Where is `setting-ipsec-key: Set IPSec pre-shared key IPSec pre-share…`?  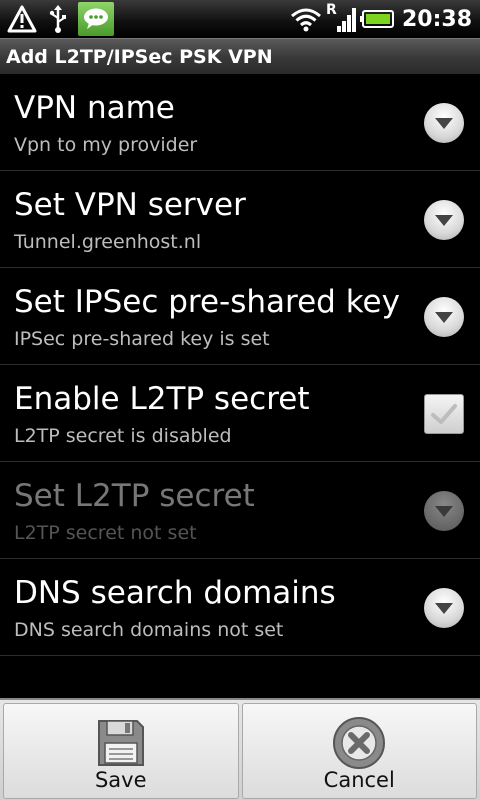 setting-ipsec-key: Set IPSec pre-shared key IPSec pre-share… is located at coordinates (240, 316).